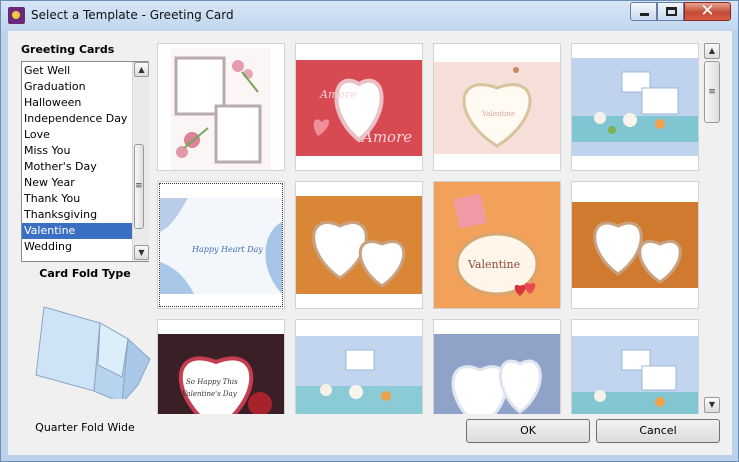 The width and height of the screenshot is (739, 462). I want to click on category-item: Independence Day, so click(77, 119).